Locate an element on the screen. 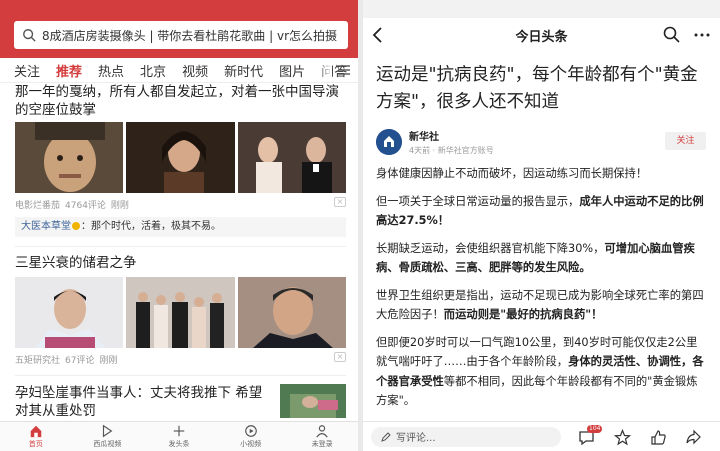  search-input: 8成酒店房装摄像头 | 带你去看杜鹃花歌曲 | vr怎么拍摄 is located at coordinates (181, 35).